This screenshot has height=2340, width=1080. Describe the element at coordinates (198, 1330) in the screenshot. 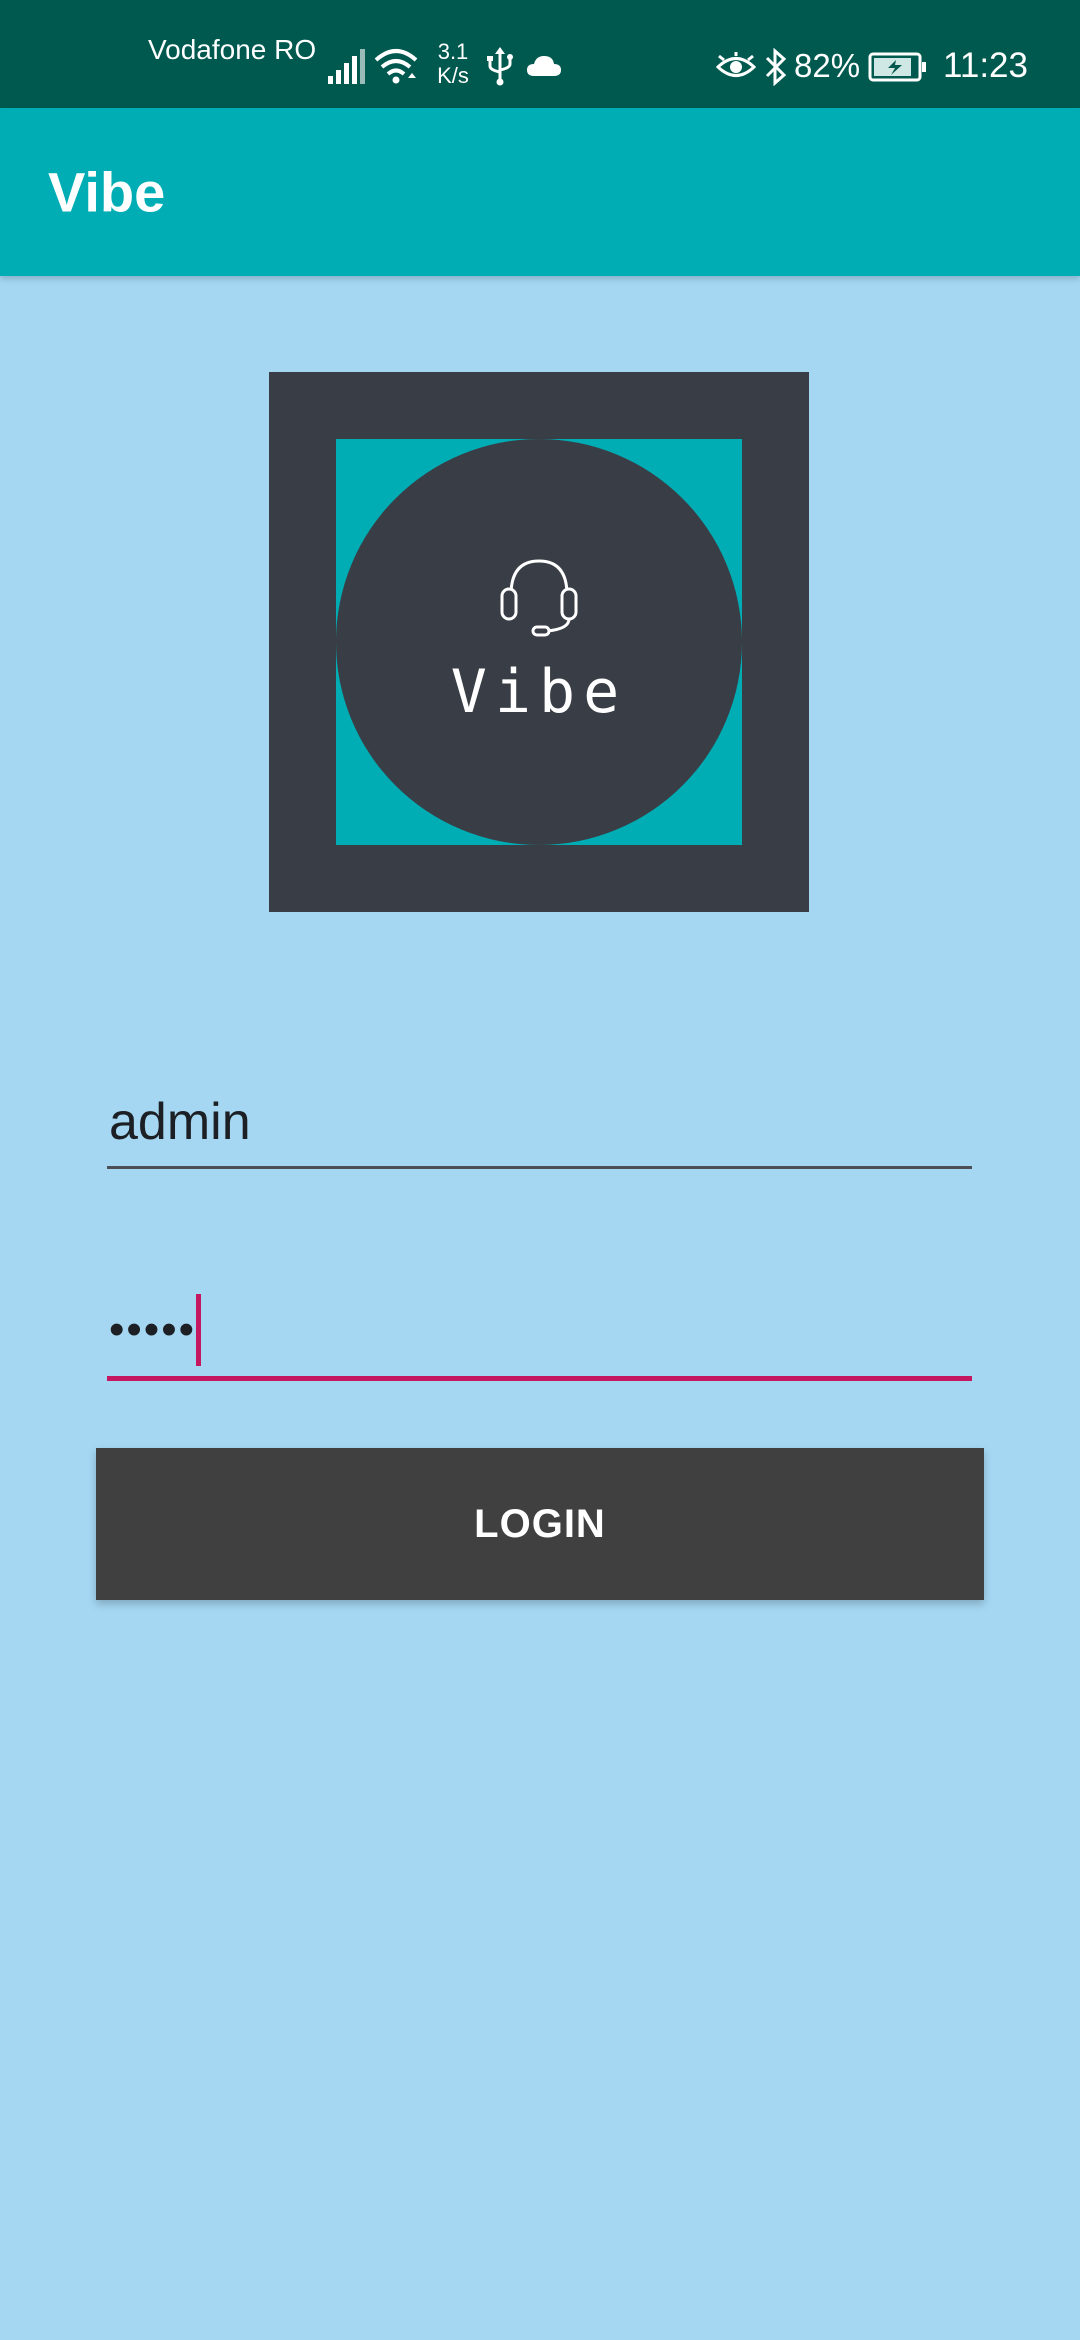

I see `text-cursor` at that location.